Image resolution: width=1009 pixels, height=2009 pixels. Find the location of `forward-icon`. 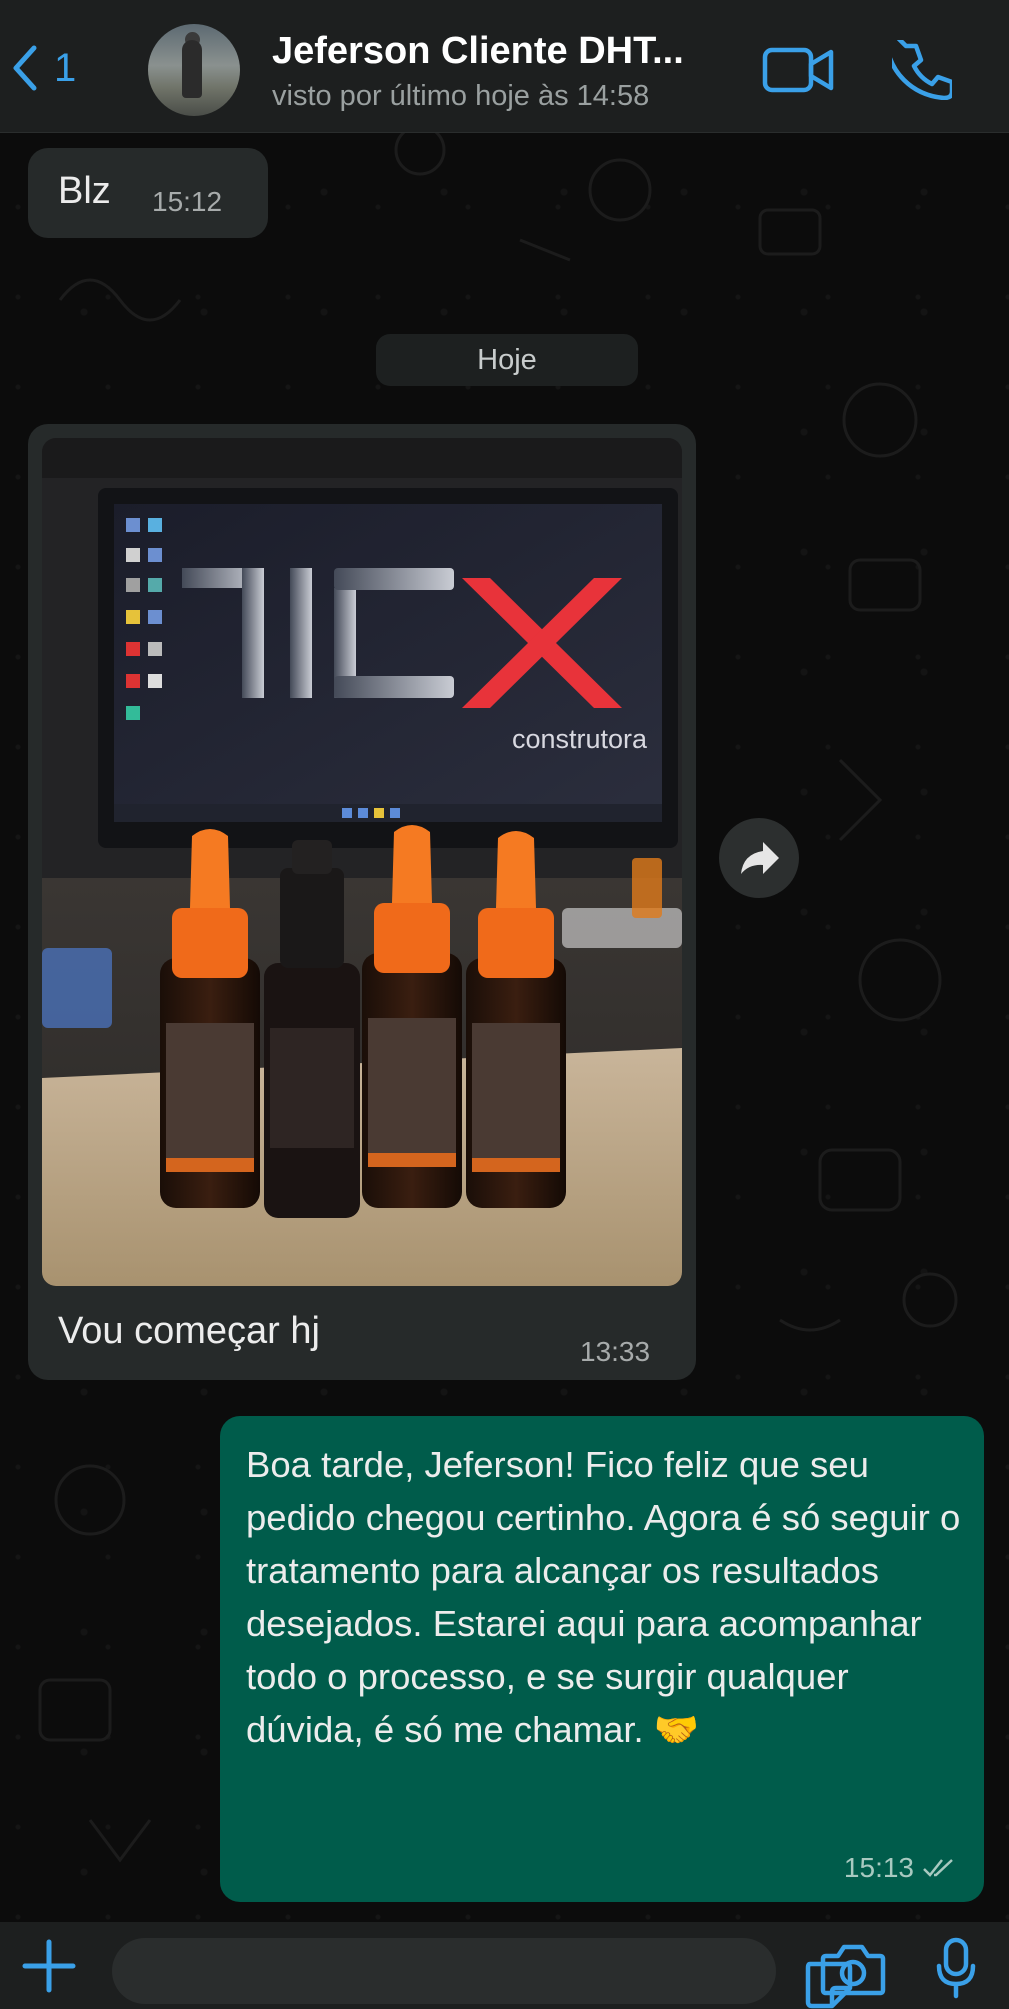

forward-icon is located at coordinates (760, 858).